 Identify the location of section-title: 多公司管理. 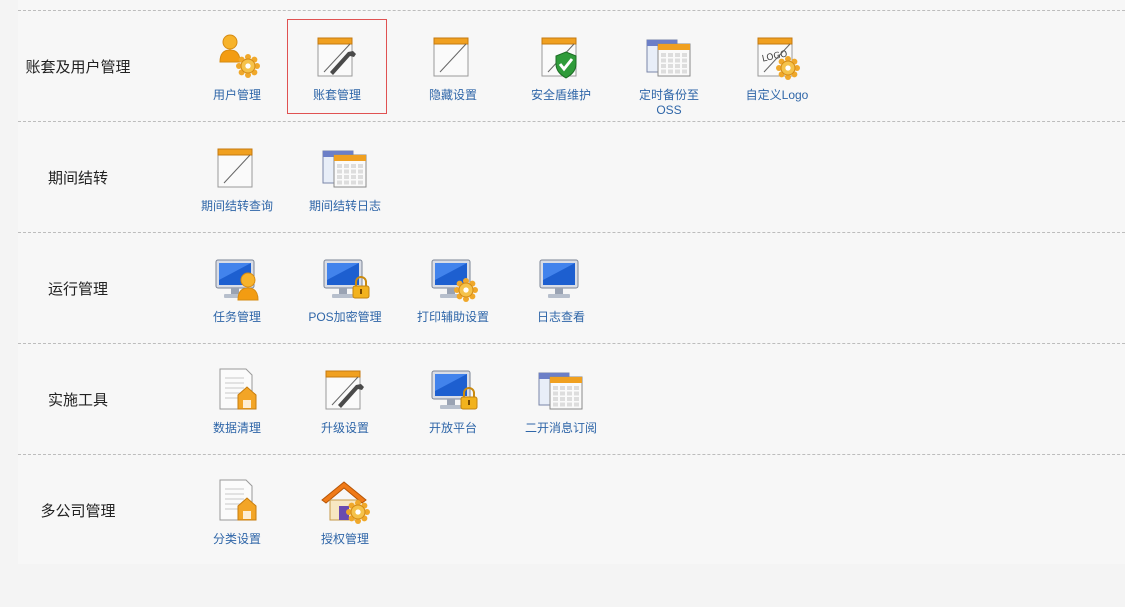
(78, 511).